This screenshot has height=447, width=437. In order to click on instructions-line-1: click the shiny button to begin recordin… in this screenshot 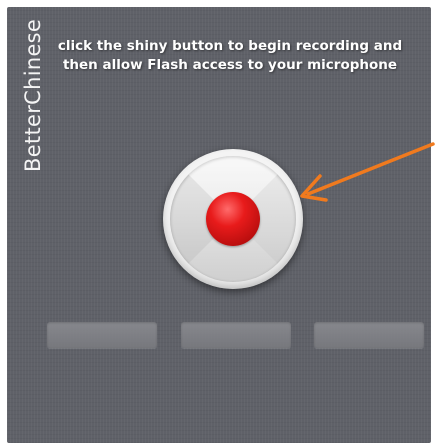, I will do `click(230, 46)`.